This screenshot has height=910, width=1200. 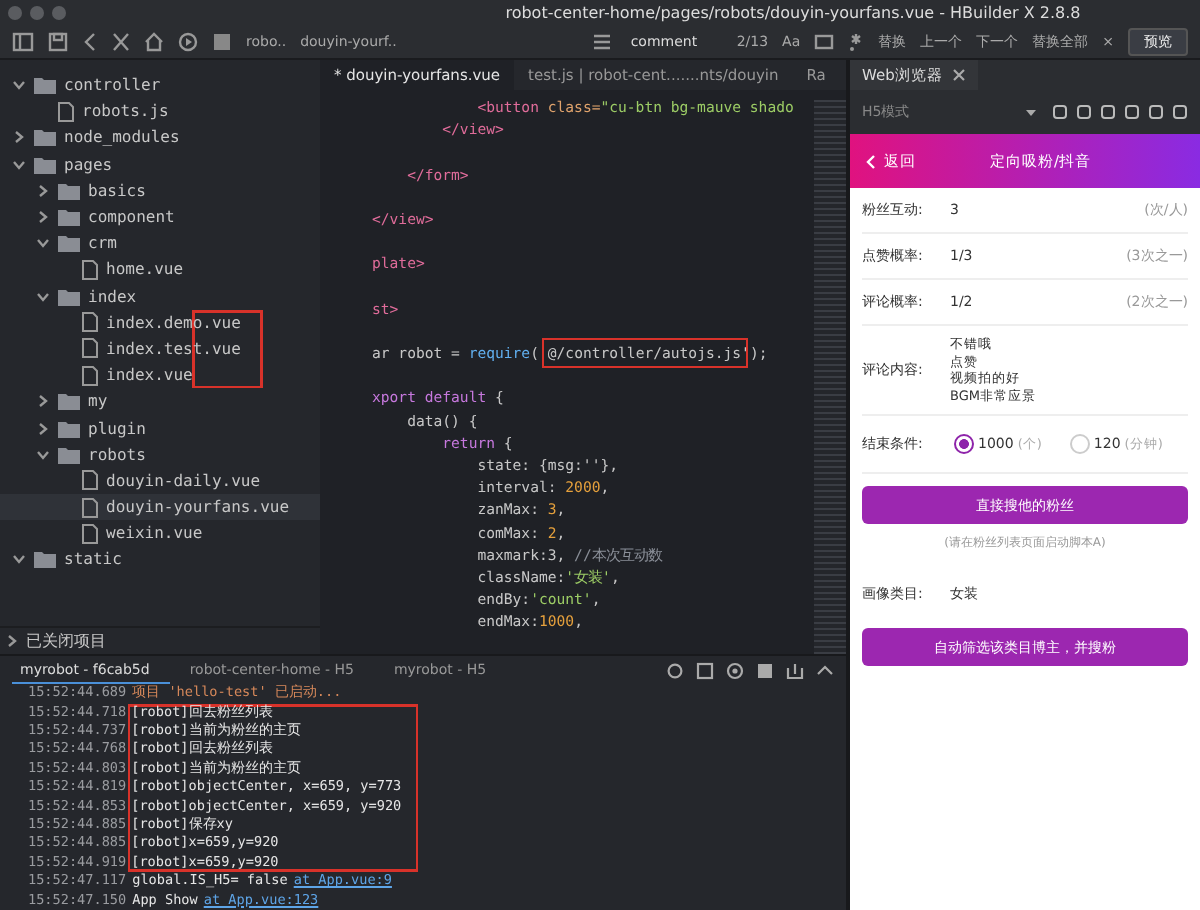 I want to click on caret-icon, so click(x=1031, y=112).